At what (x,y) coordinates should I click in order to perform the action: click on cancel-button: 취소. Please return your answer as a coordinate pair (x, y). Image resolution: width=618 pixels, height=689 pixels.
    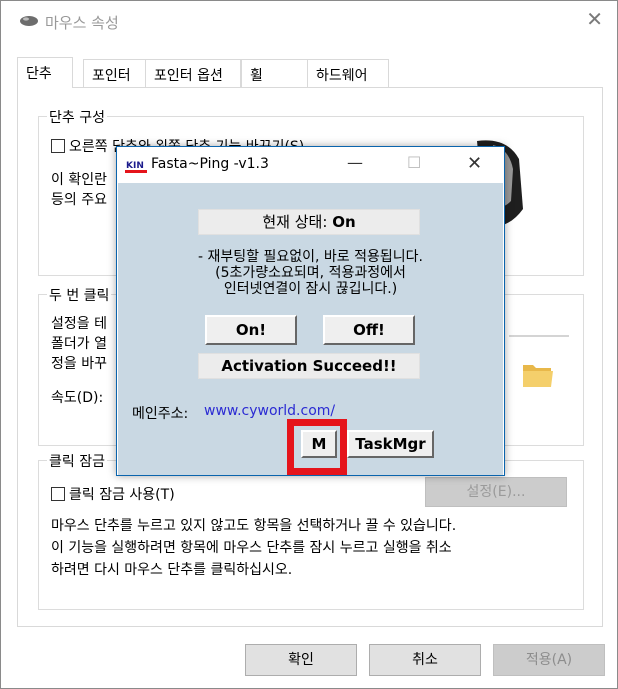
    Looking at the image, I should click on (425, 660).